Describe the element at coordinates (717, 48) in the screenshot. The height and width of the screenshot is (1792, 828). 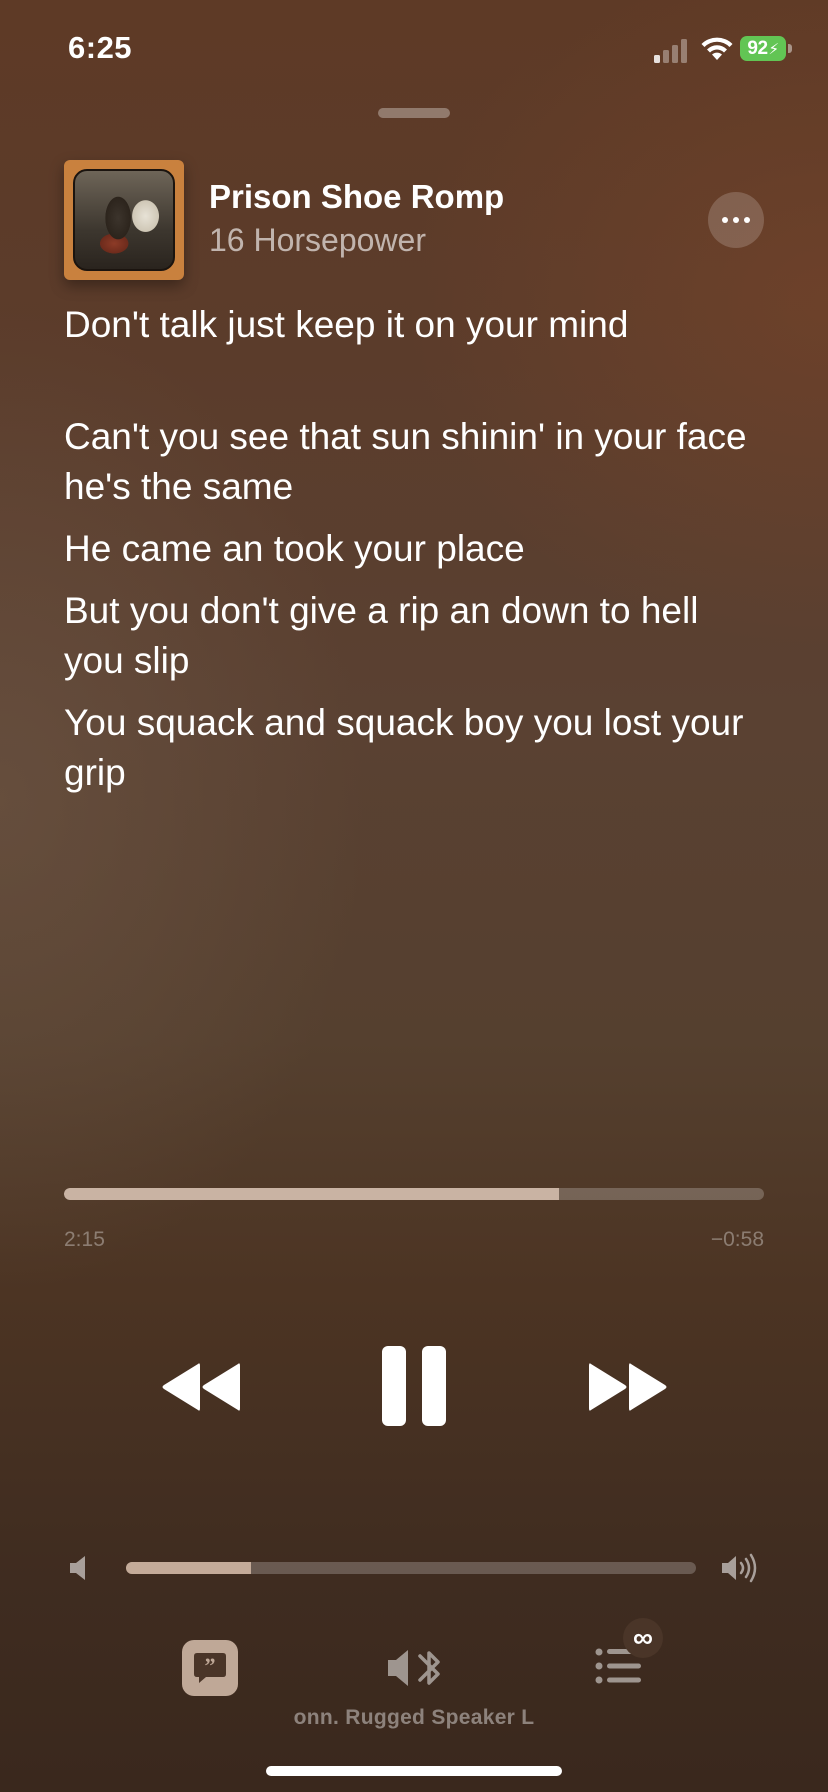
I see `wifi-icon` at that location.